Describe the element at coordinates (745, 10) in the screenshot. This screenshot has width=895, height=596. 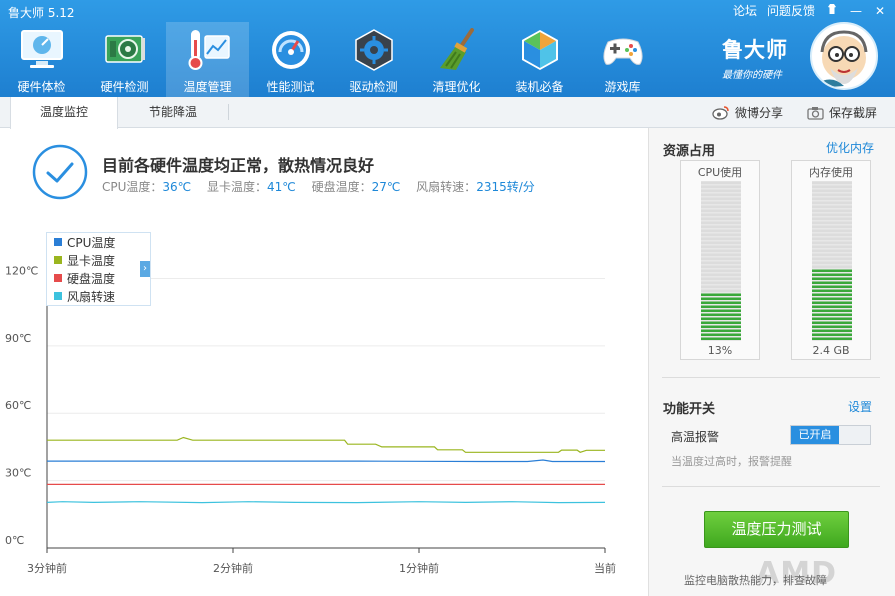
I see `forum-link: 论坛` at that location.